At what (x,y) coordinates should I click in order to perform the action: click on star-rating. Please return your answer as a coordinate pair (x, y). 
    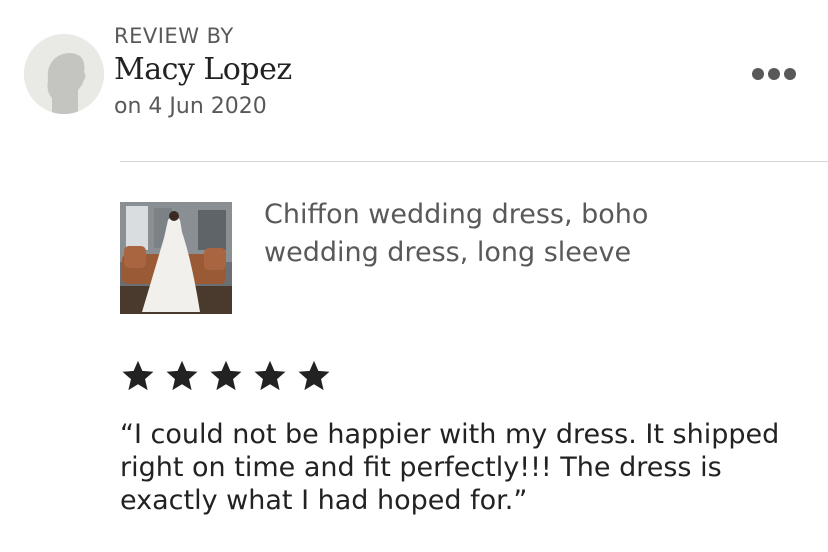
    Looking at the image, I should click on (226, 376).